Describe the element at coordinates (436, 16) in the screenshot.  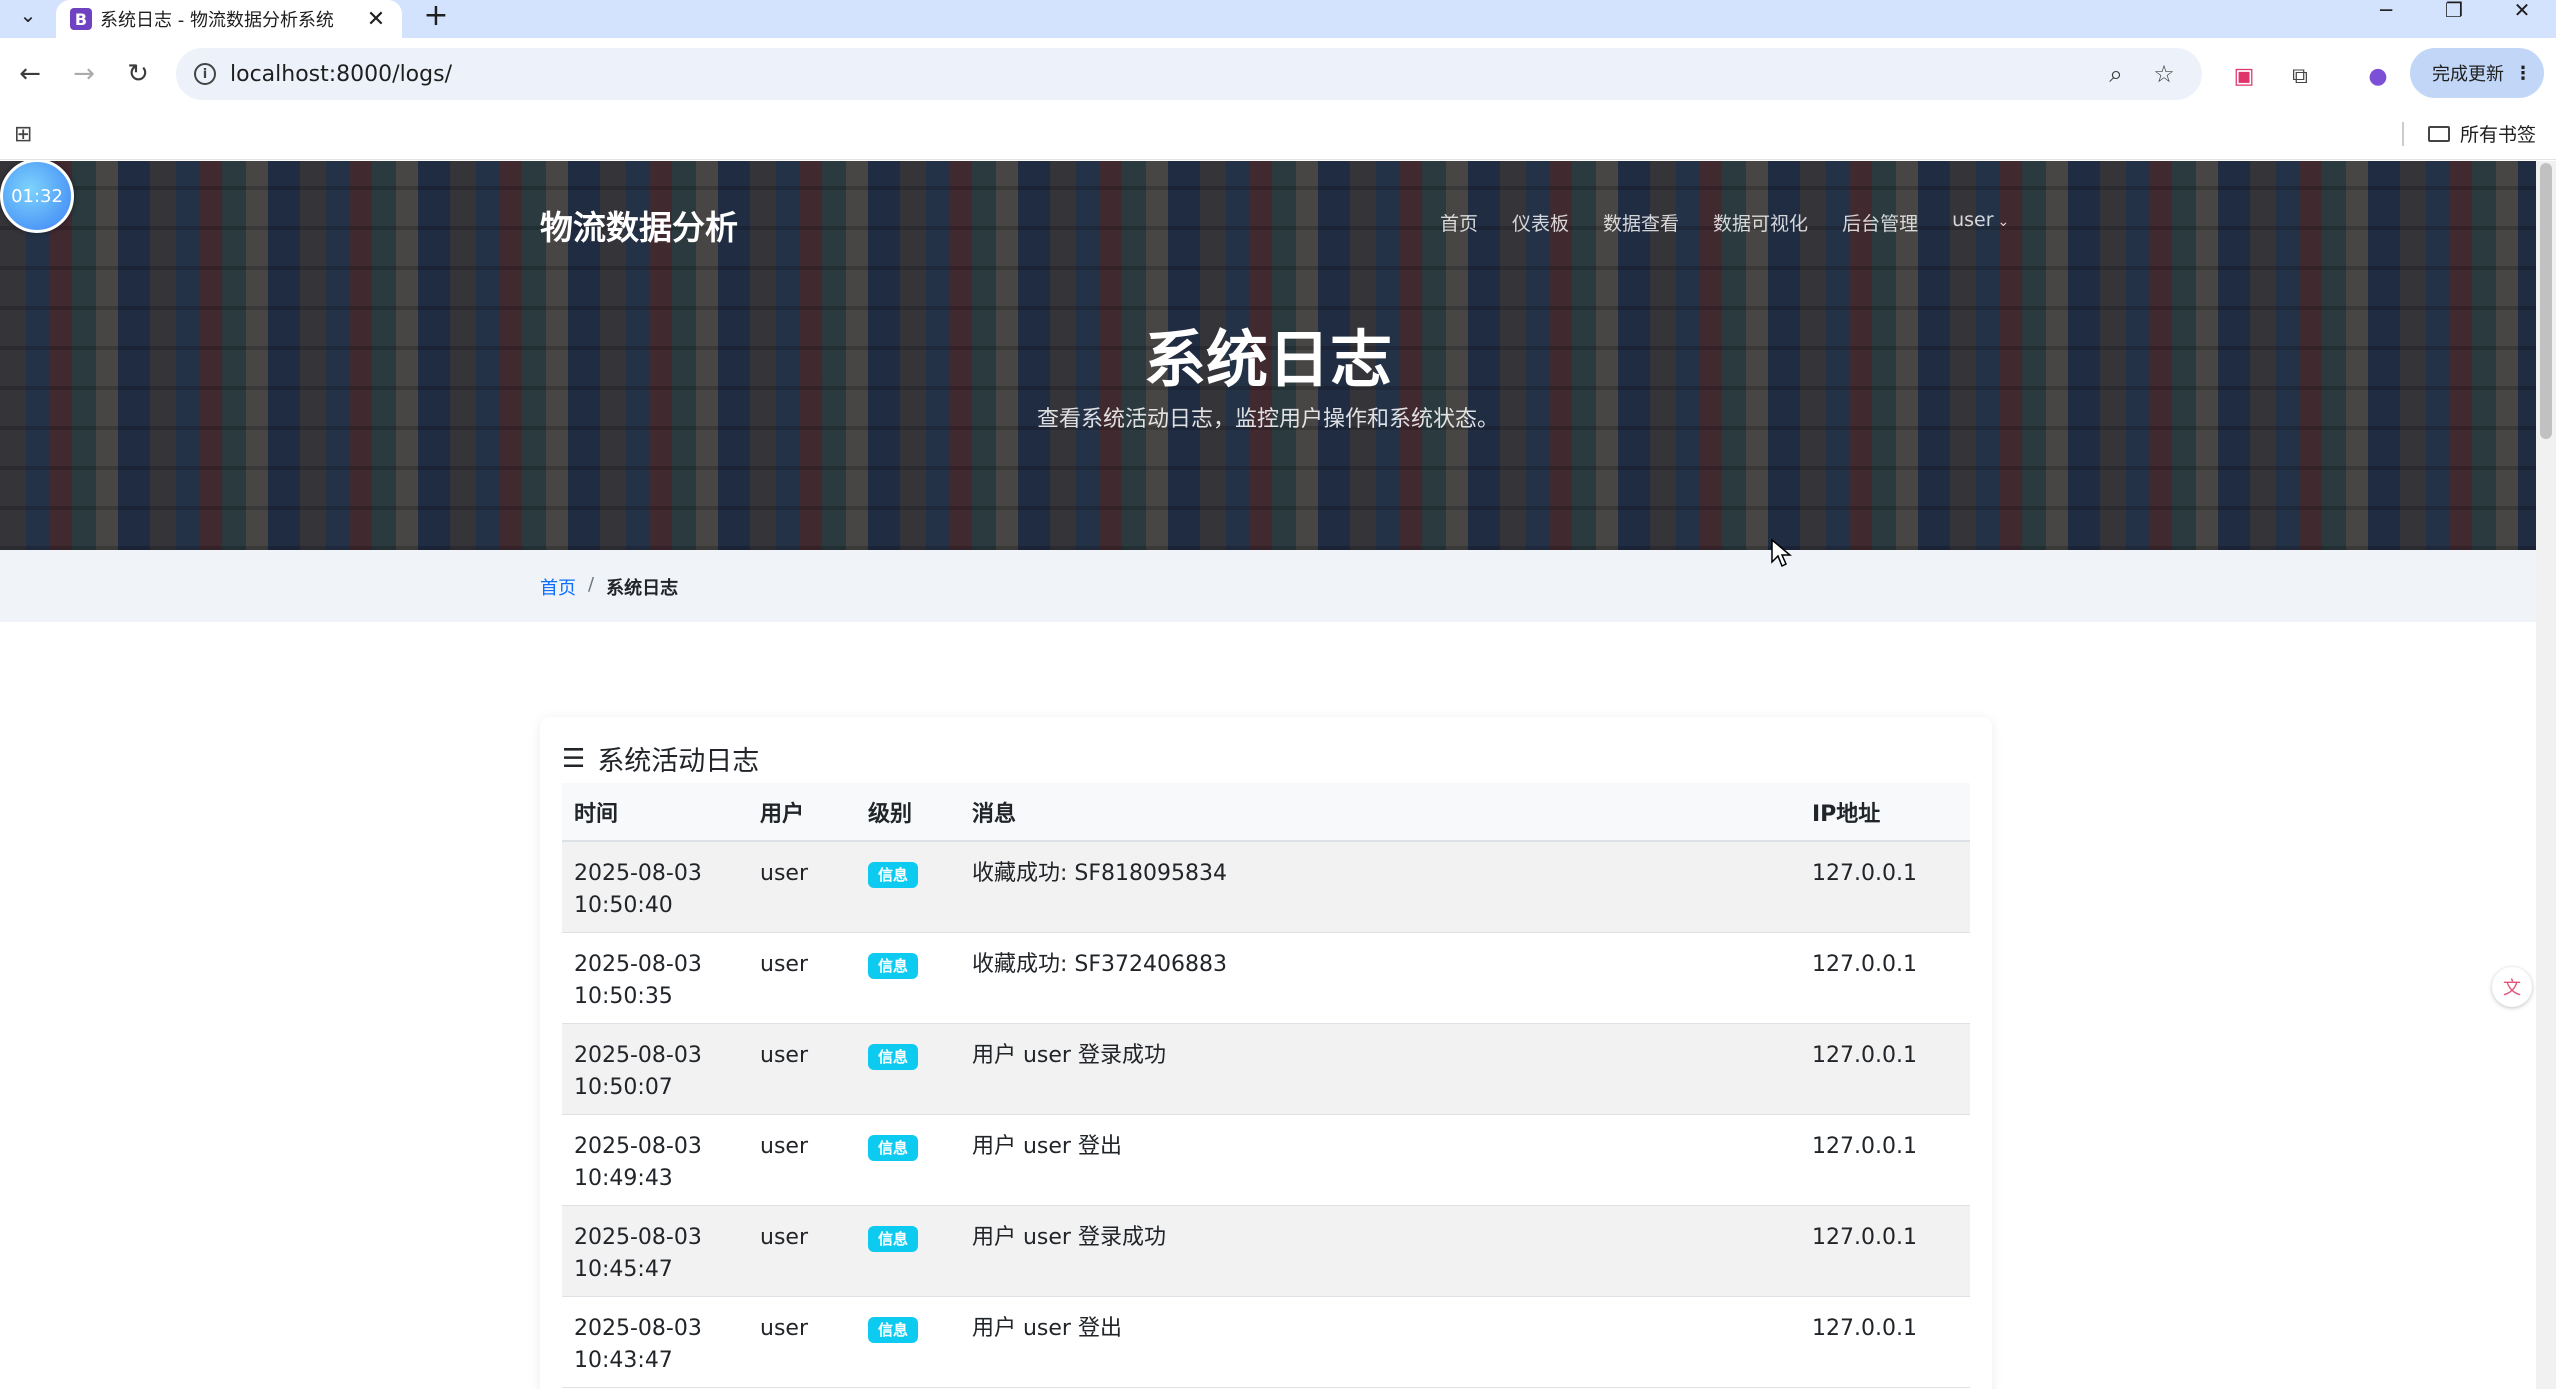
I see `new-tab-plus-icon: +` at that location.